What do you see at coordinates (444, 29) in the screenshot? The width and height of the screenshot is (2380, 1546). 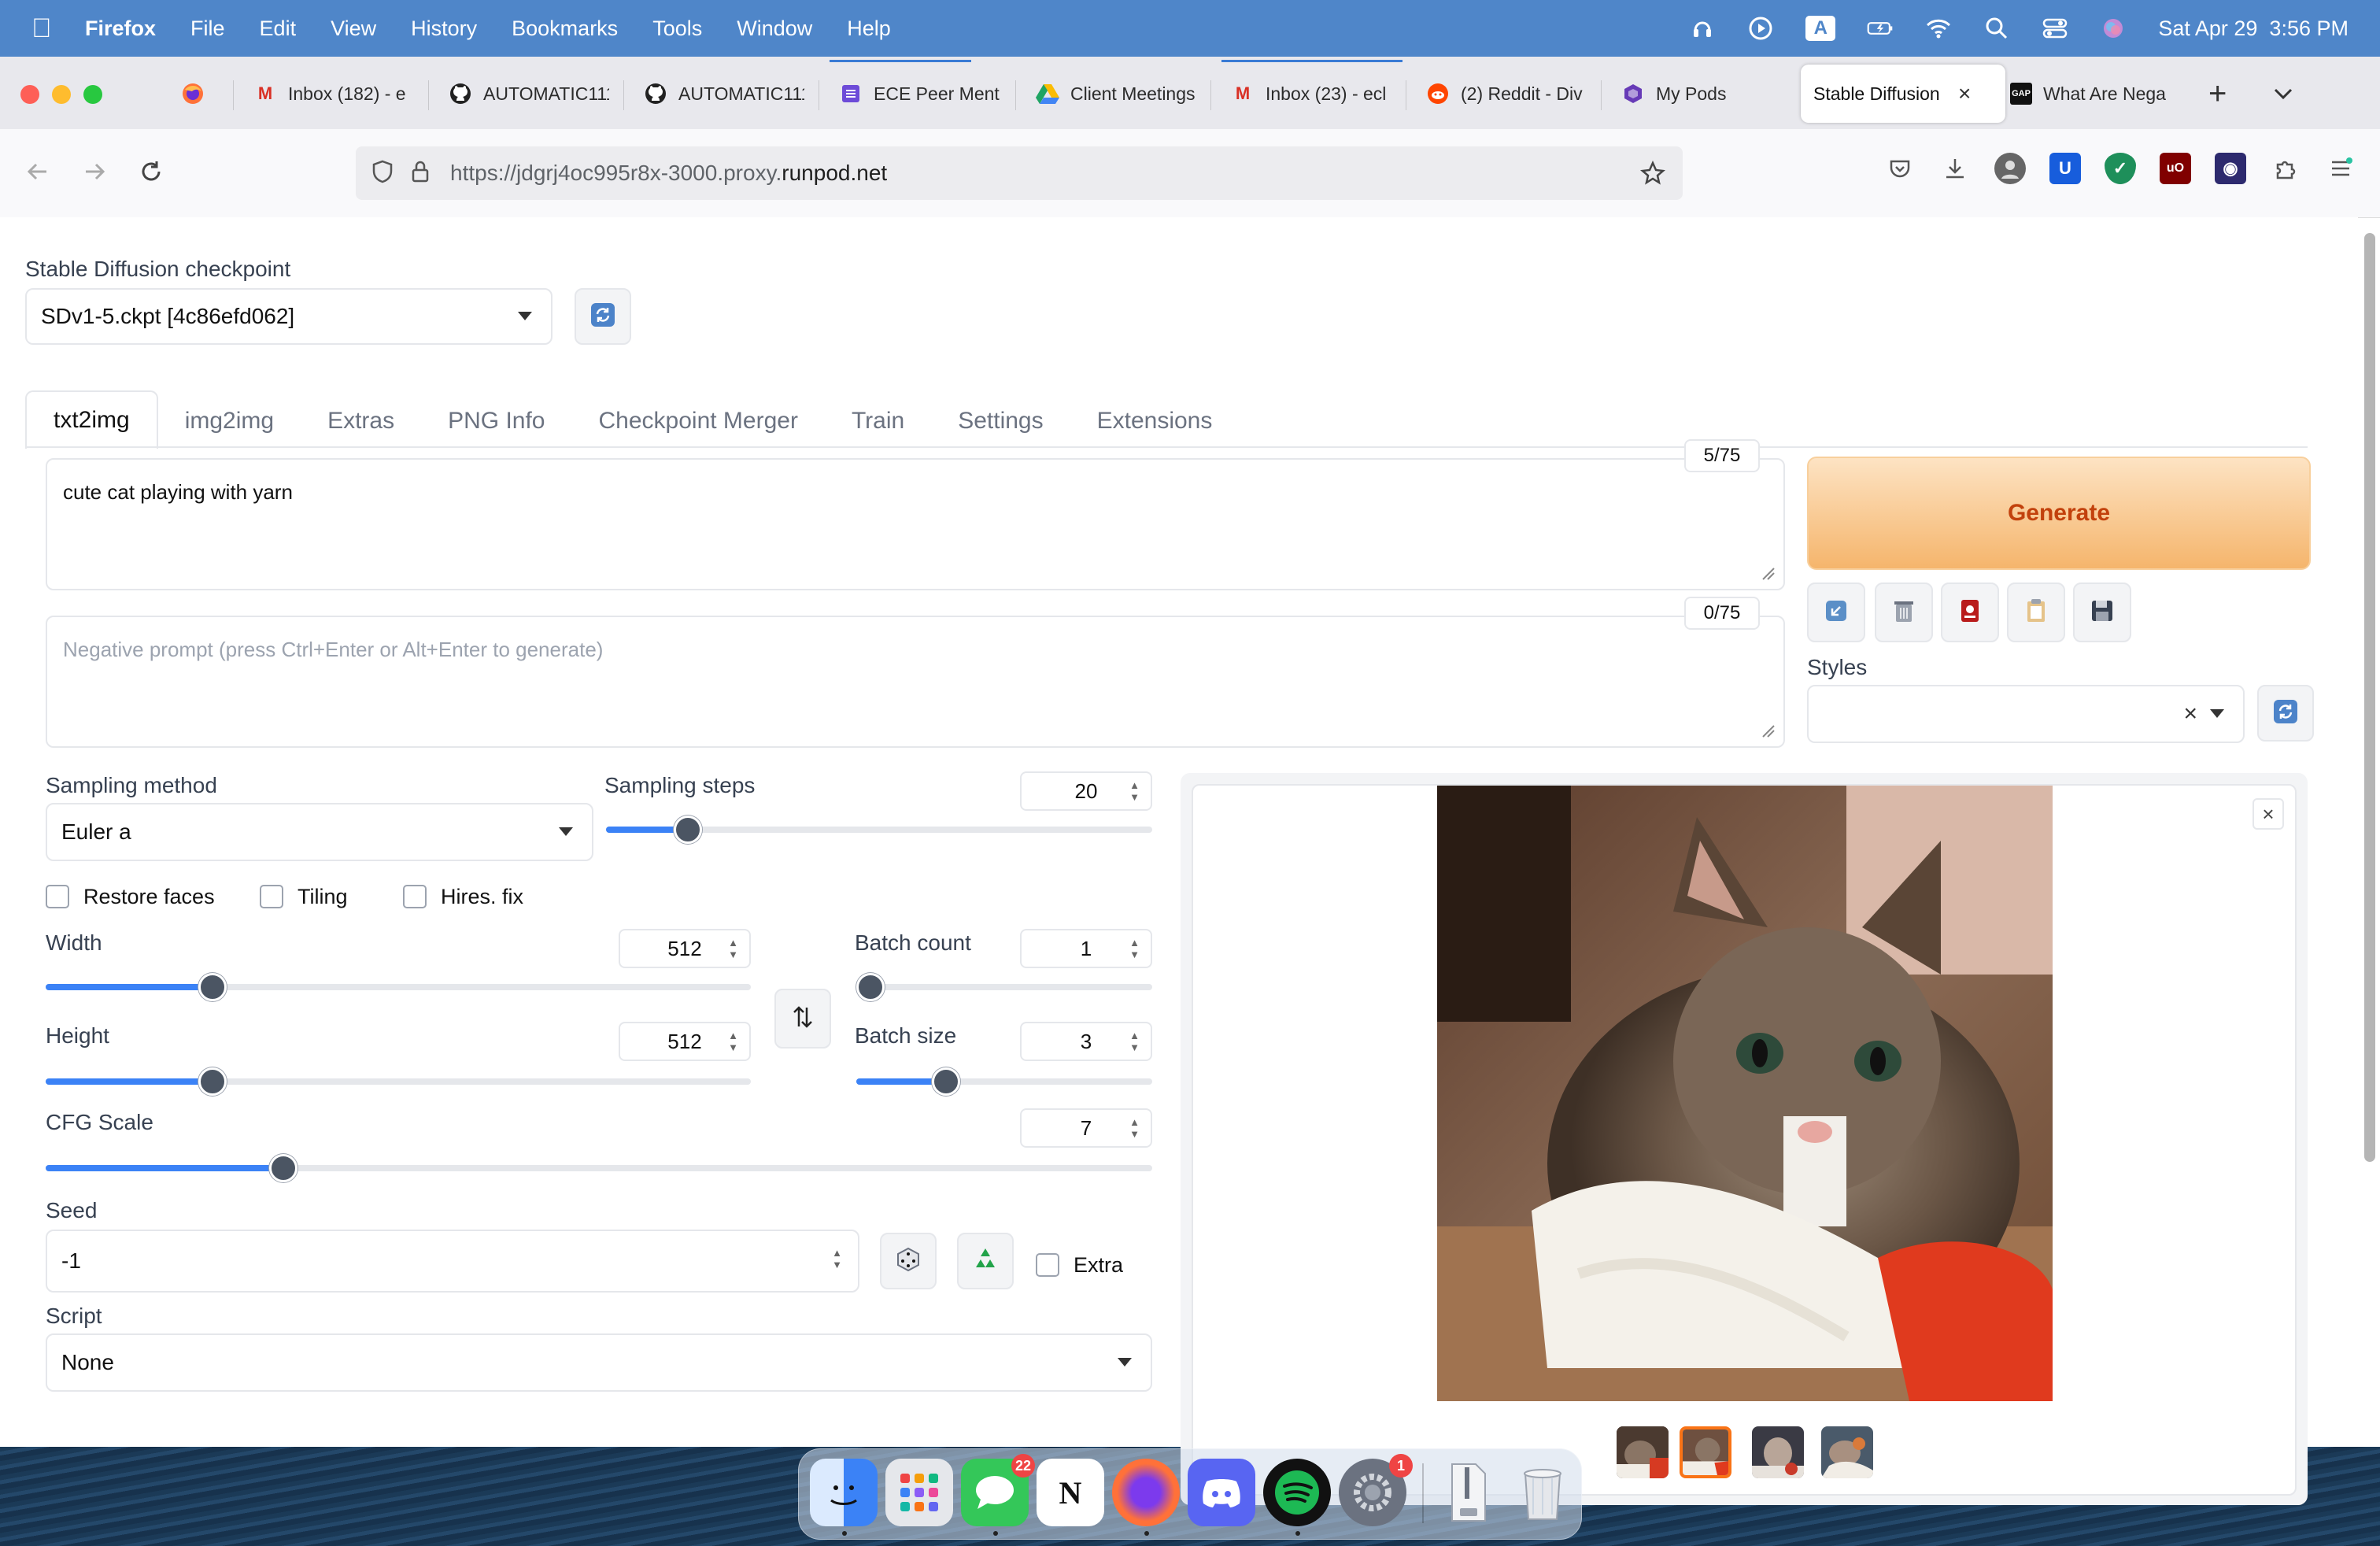 I see `menu-history: History` at bounding box center [444, 29].